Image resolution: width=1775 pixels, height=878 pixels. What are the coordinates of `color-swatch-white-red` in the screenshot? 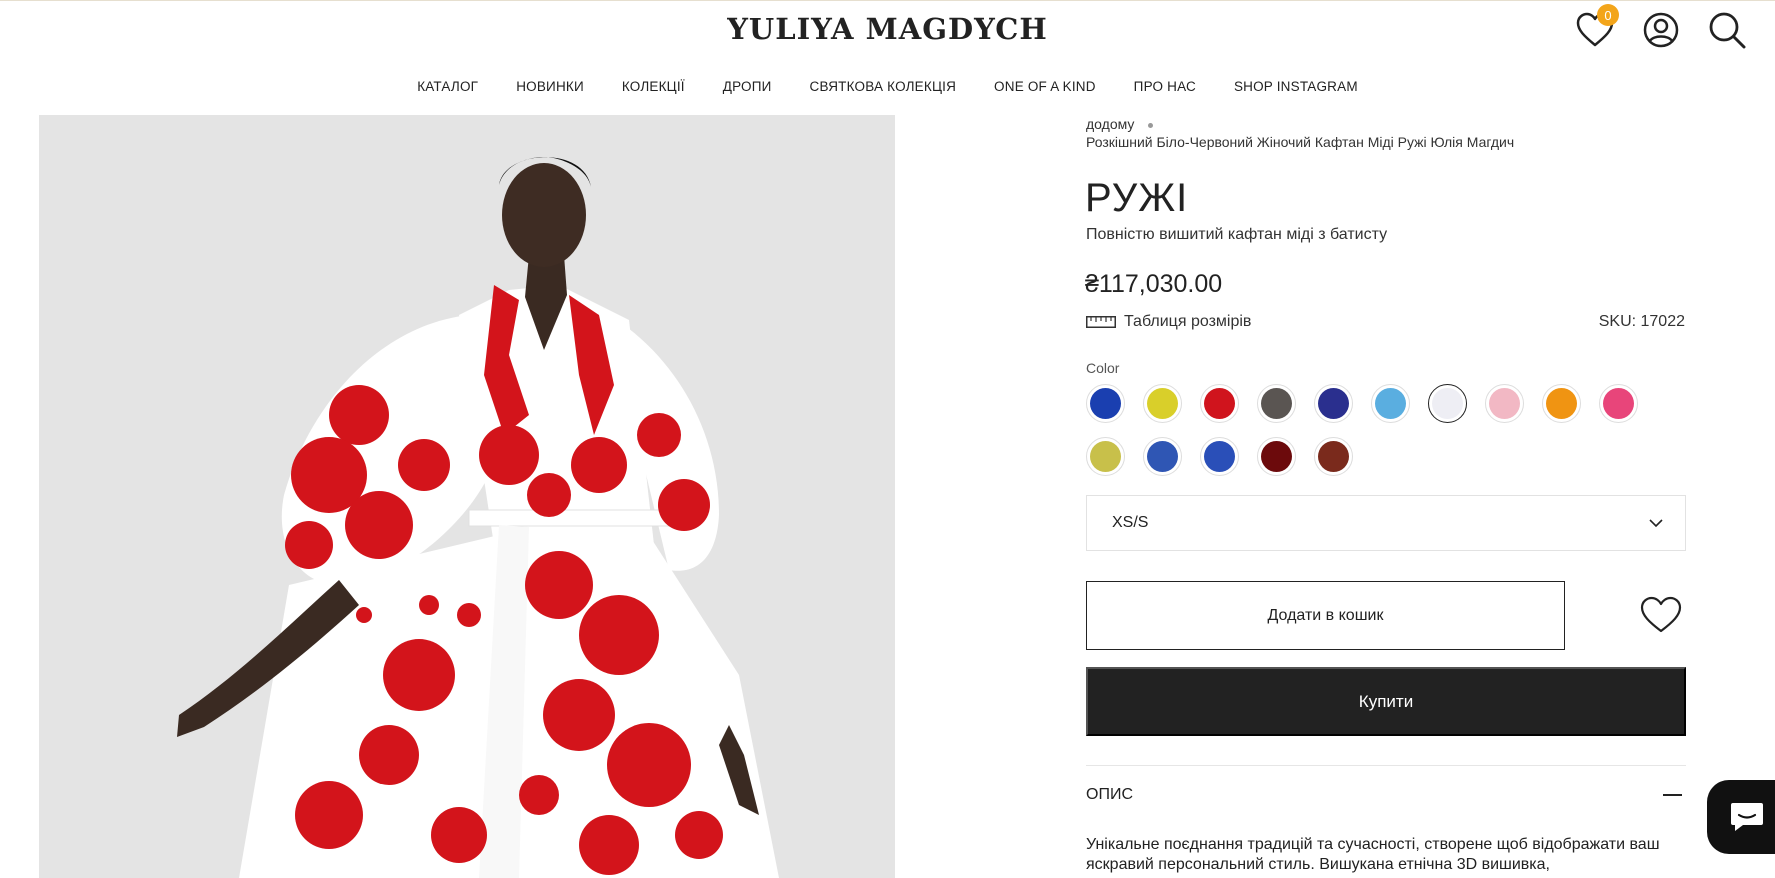 It's located at (1447, 403).